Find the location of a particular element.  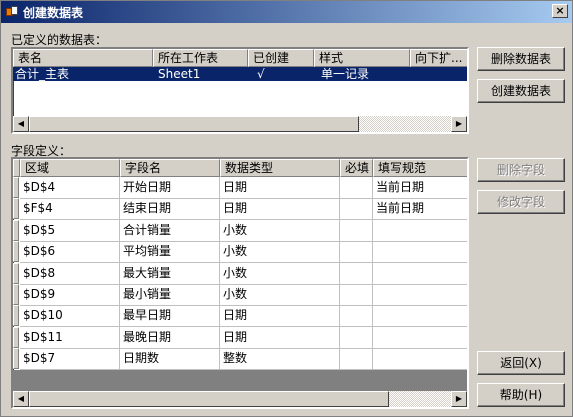

field-cell-type: 整数 is located at coordinates (233, 358).